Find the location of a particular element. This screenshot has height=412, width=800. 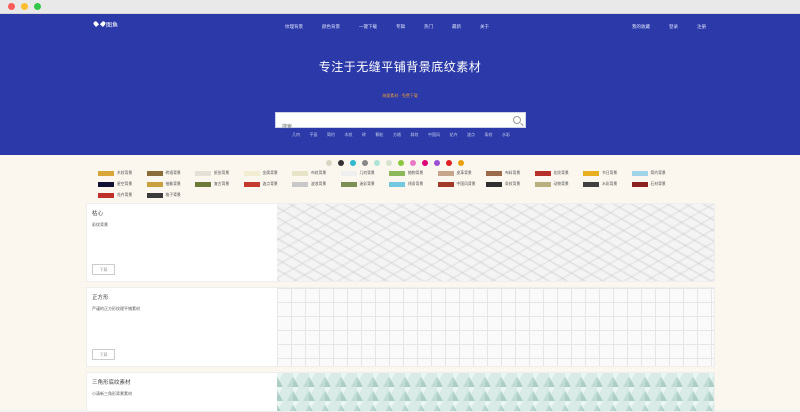

category-label: 木纹背景 is located at coordinates (125, 172).